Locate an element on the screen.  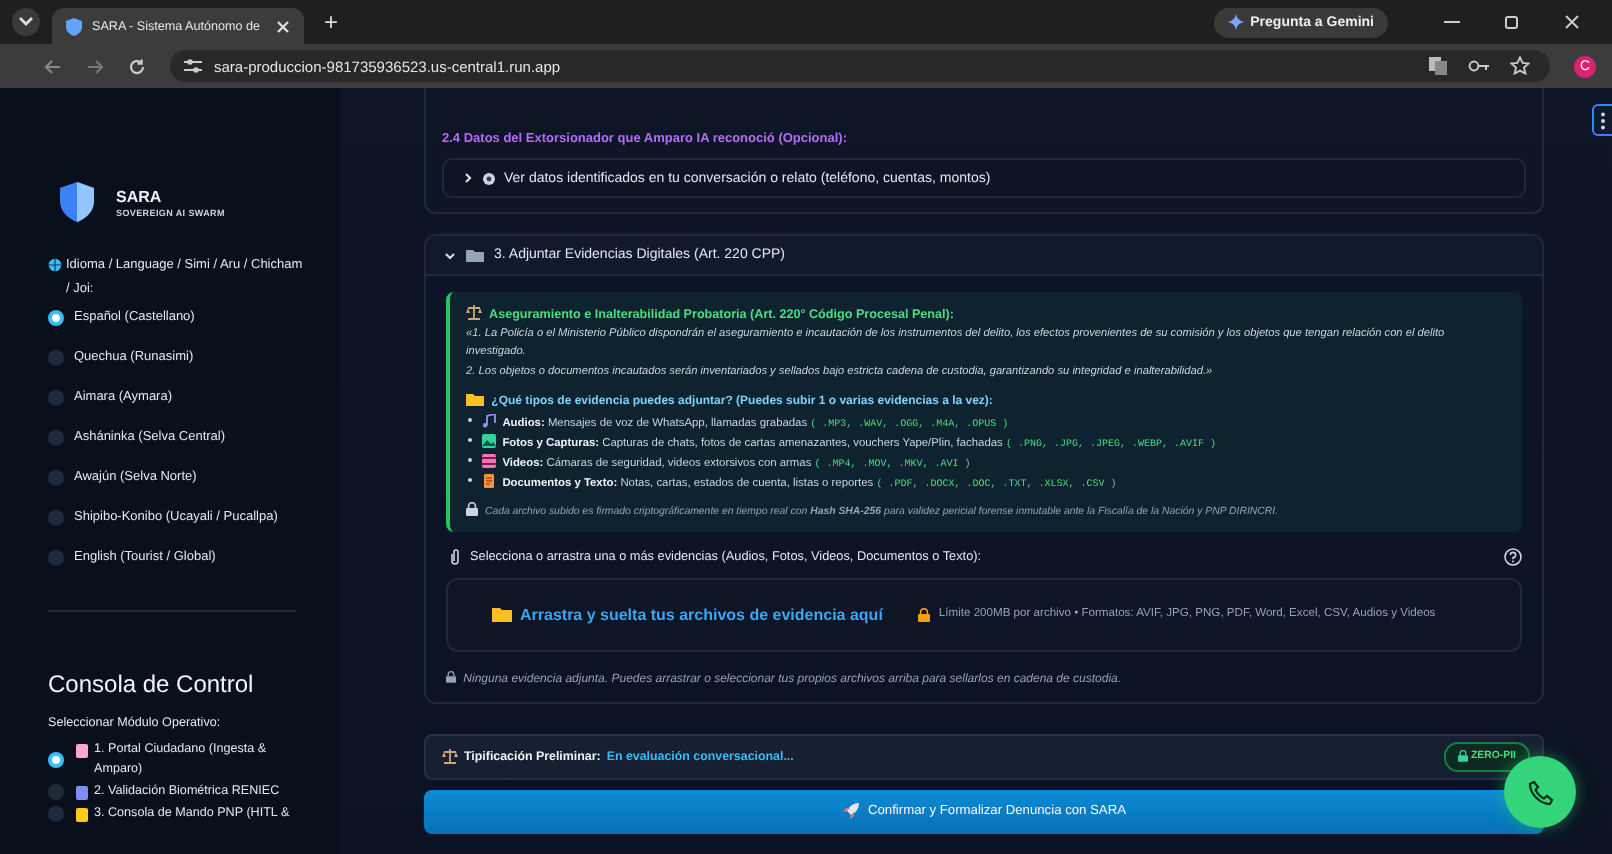
console-title: Consola de Control is located at coordinates (152, 684).